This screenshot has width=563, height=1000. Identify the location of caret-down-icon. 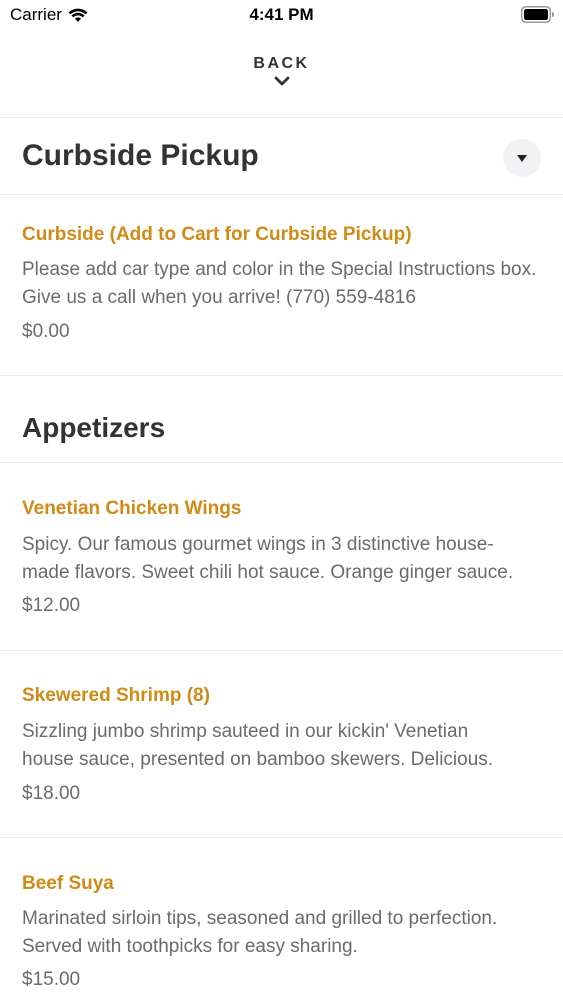
(522, 158).